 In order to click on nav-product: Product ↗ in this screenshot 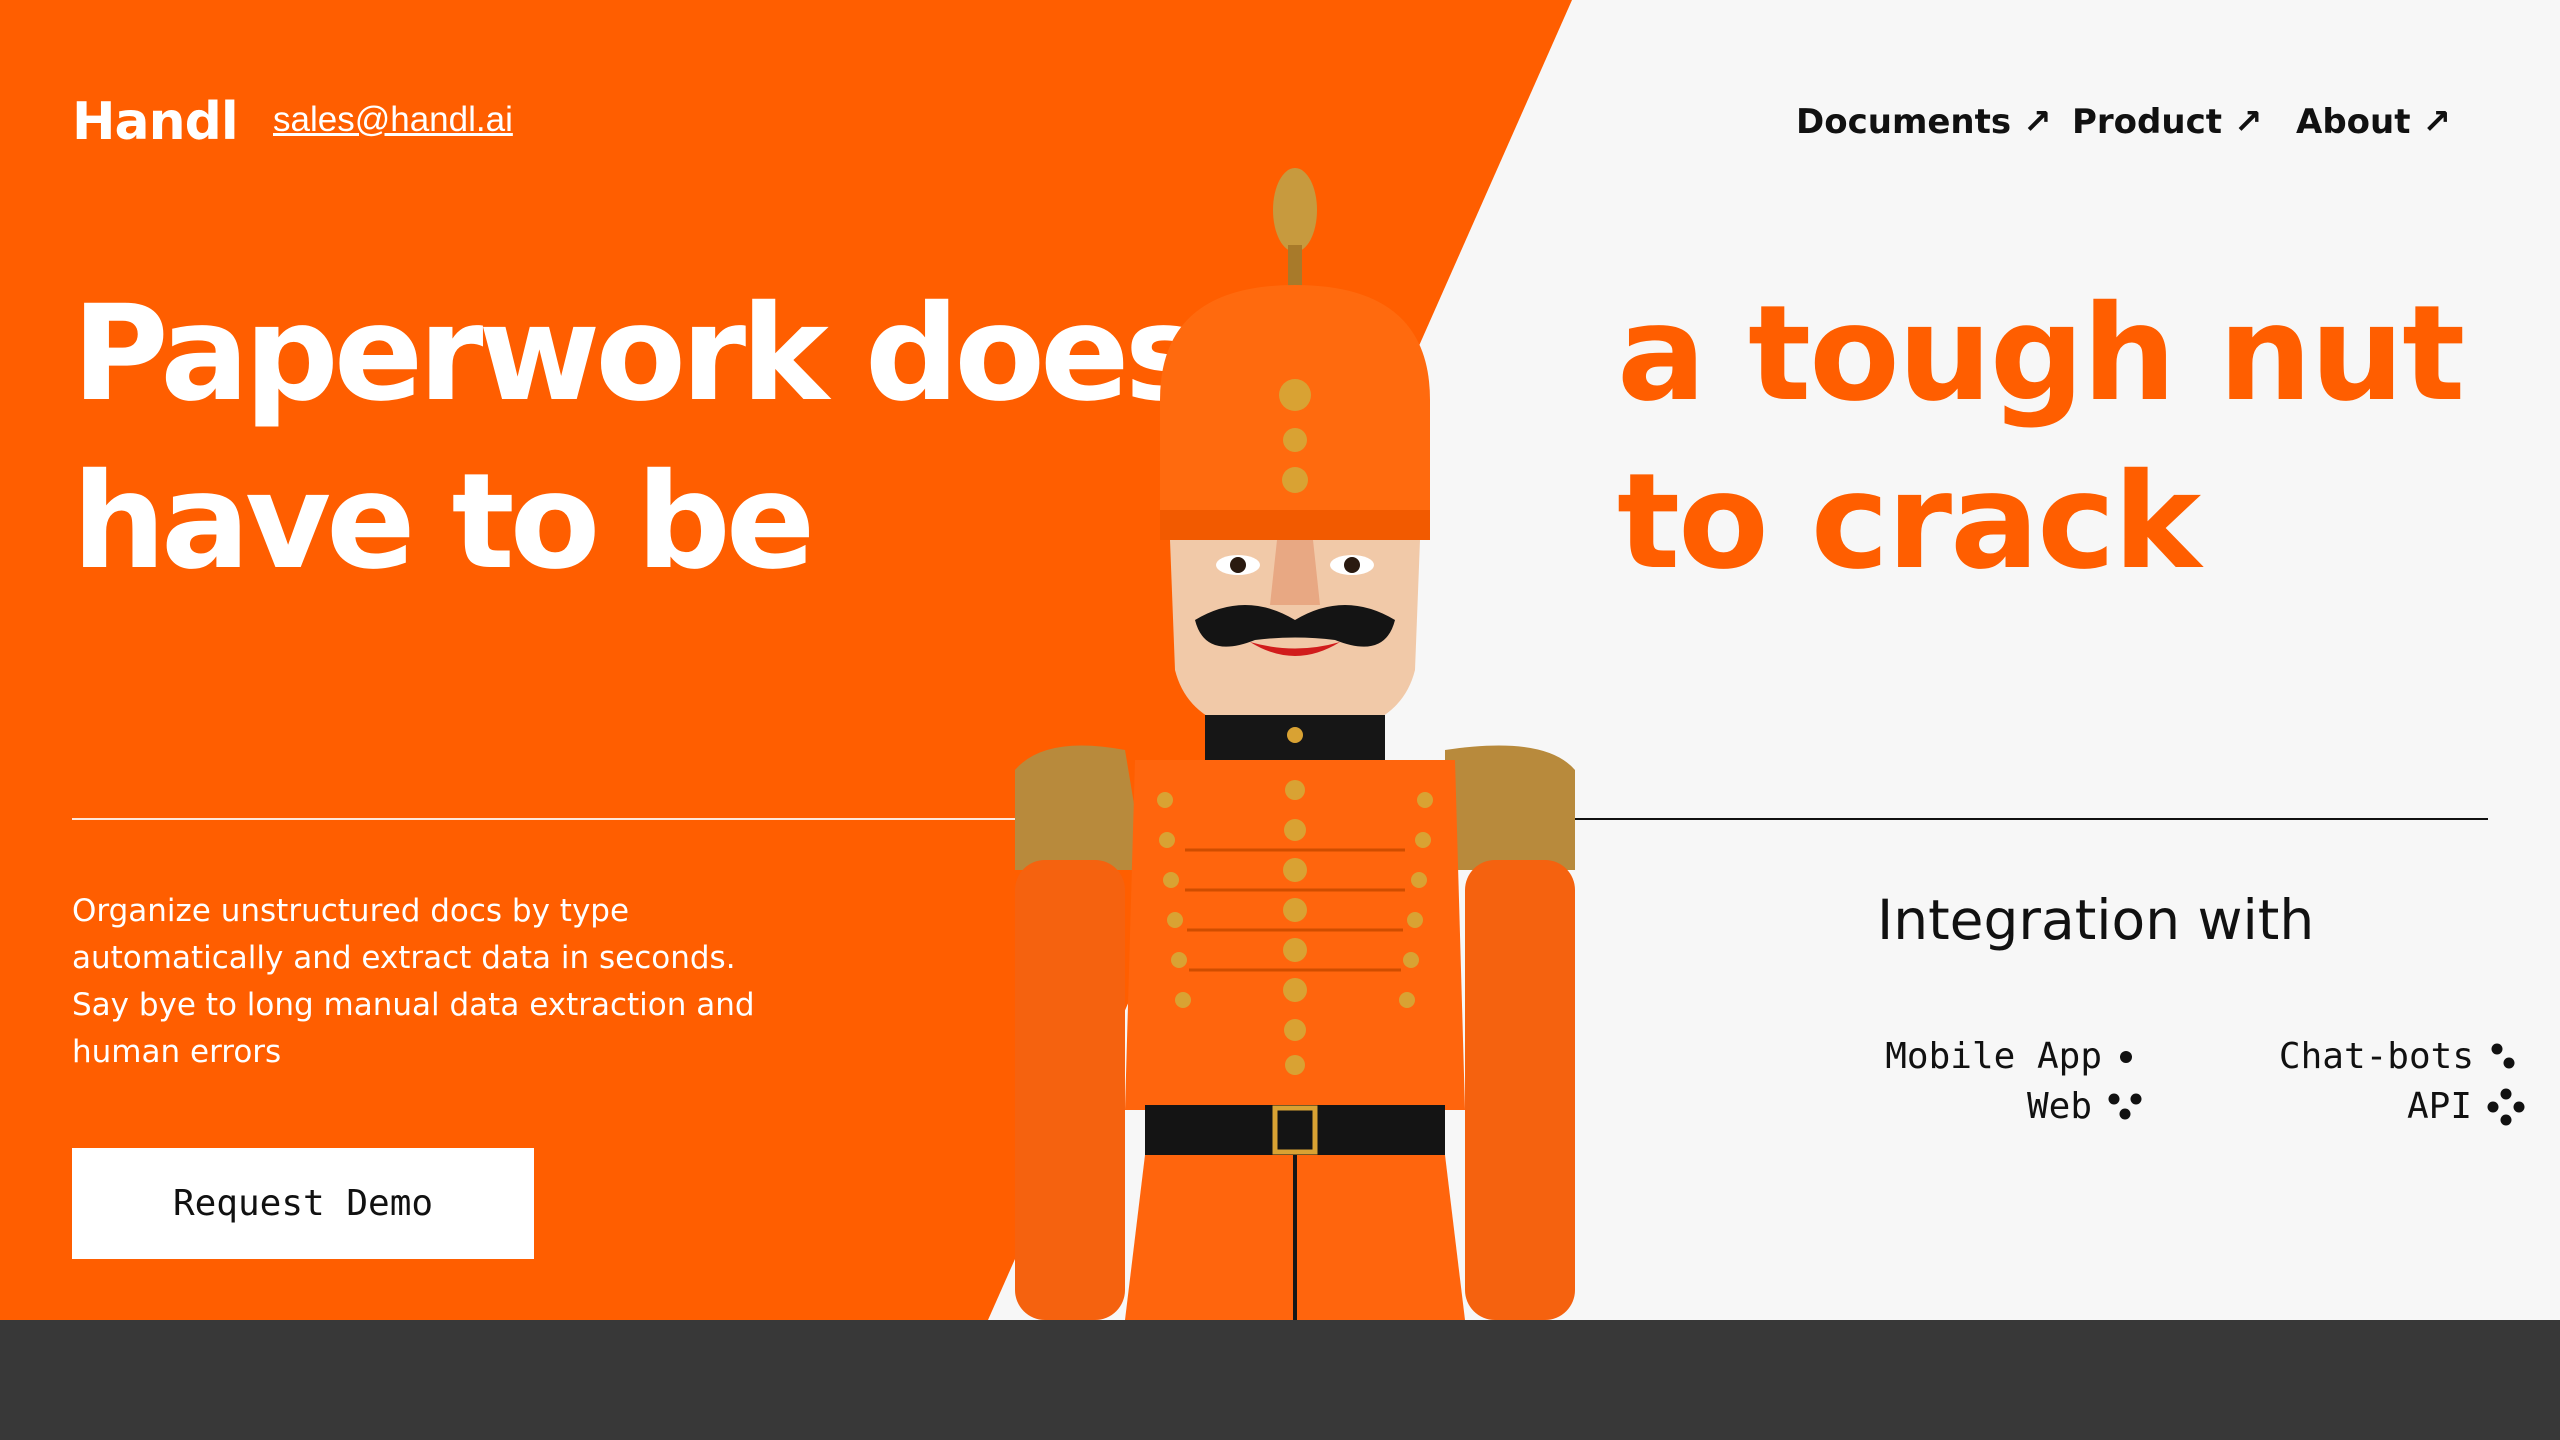, I will do `click(2167, 122)`.